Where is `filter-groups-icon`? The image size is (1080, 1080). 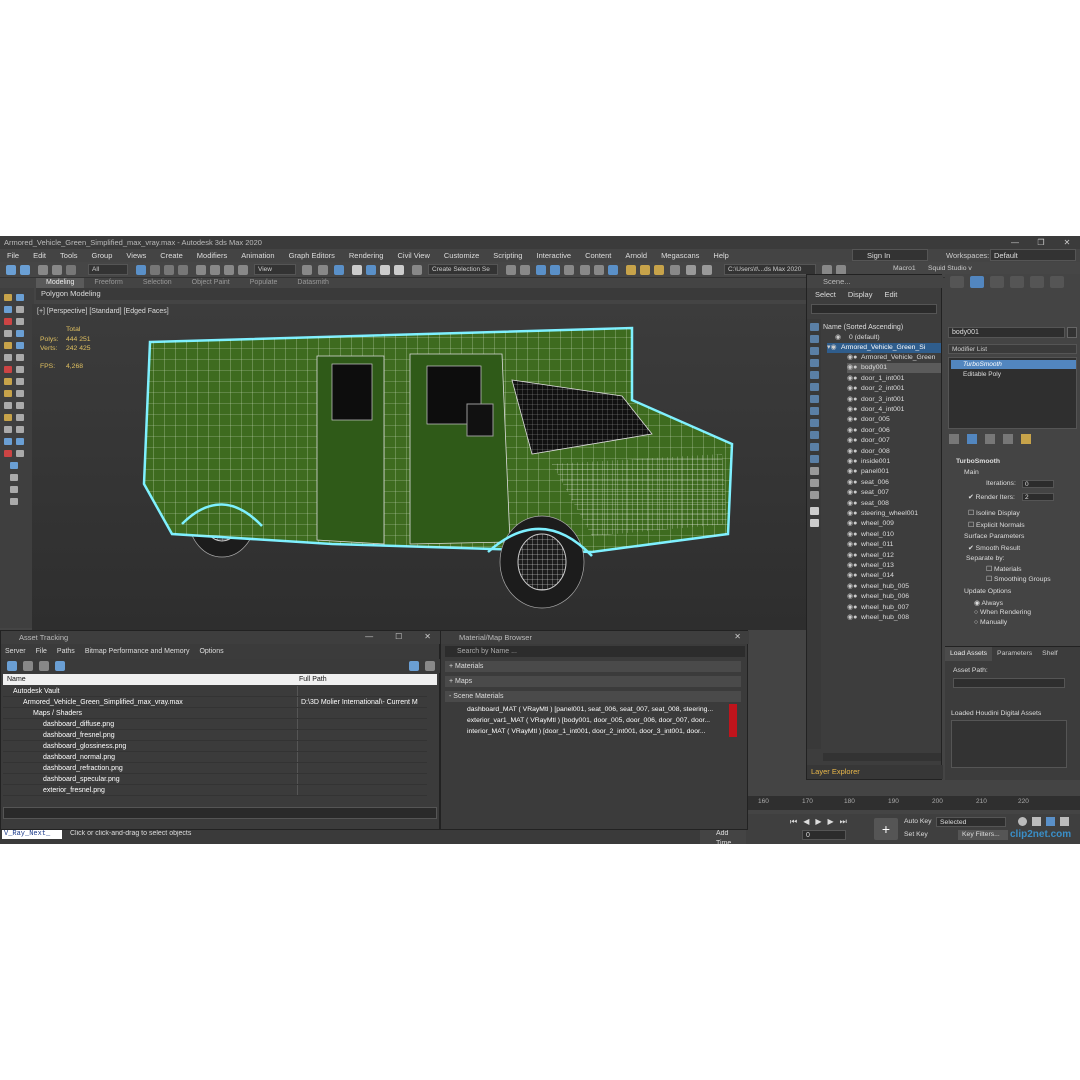
filter-groups-icon is located at coordinates (814, 399).